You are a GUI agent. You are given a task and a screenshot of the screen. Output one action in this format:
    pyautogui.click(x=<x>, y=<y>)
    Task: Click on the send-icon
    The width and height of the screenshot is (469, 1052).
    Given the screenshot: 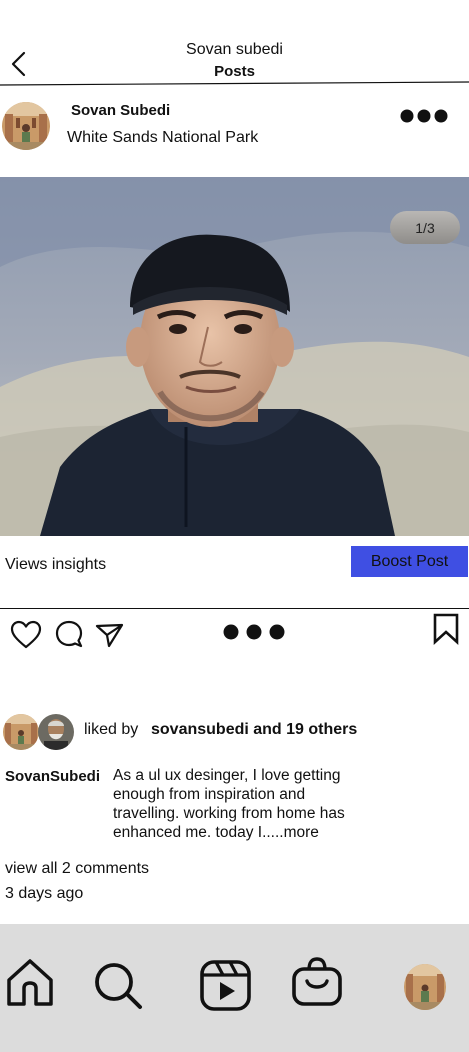 What is the action you would take?
    pyautogui.click(x=110, y=635)
    